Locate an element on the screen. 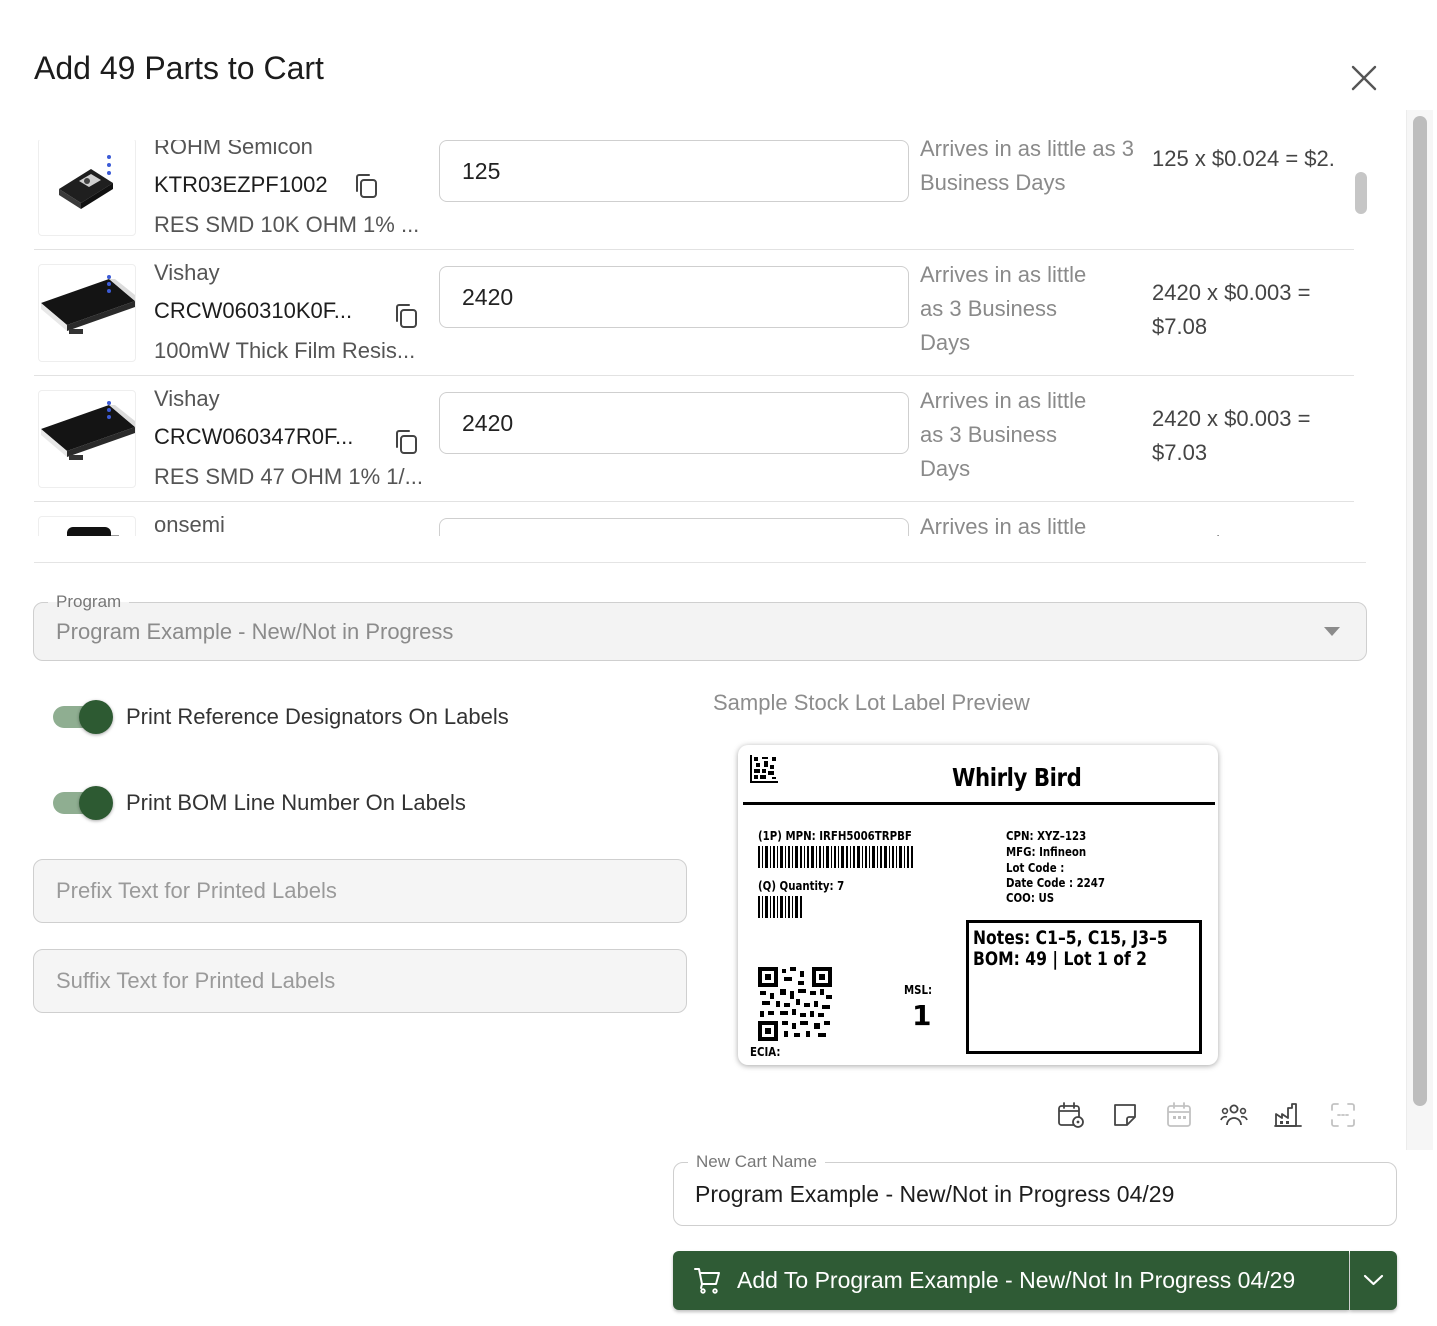  label-msl: MSL: is located at coordinates (918, 990).